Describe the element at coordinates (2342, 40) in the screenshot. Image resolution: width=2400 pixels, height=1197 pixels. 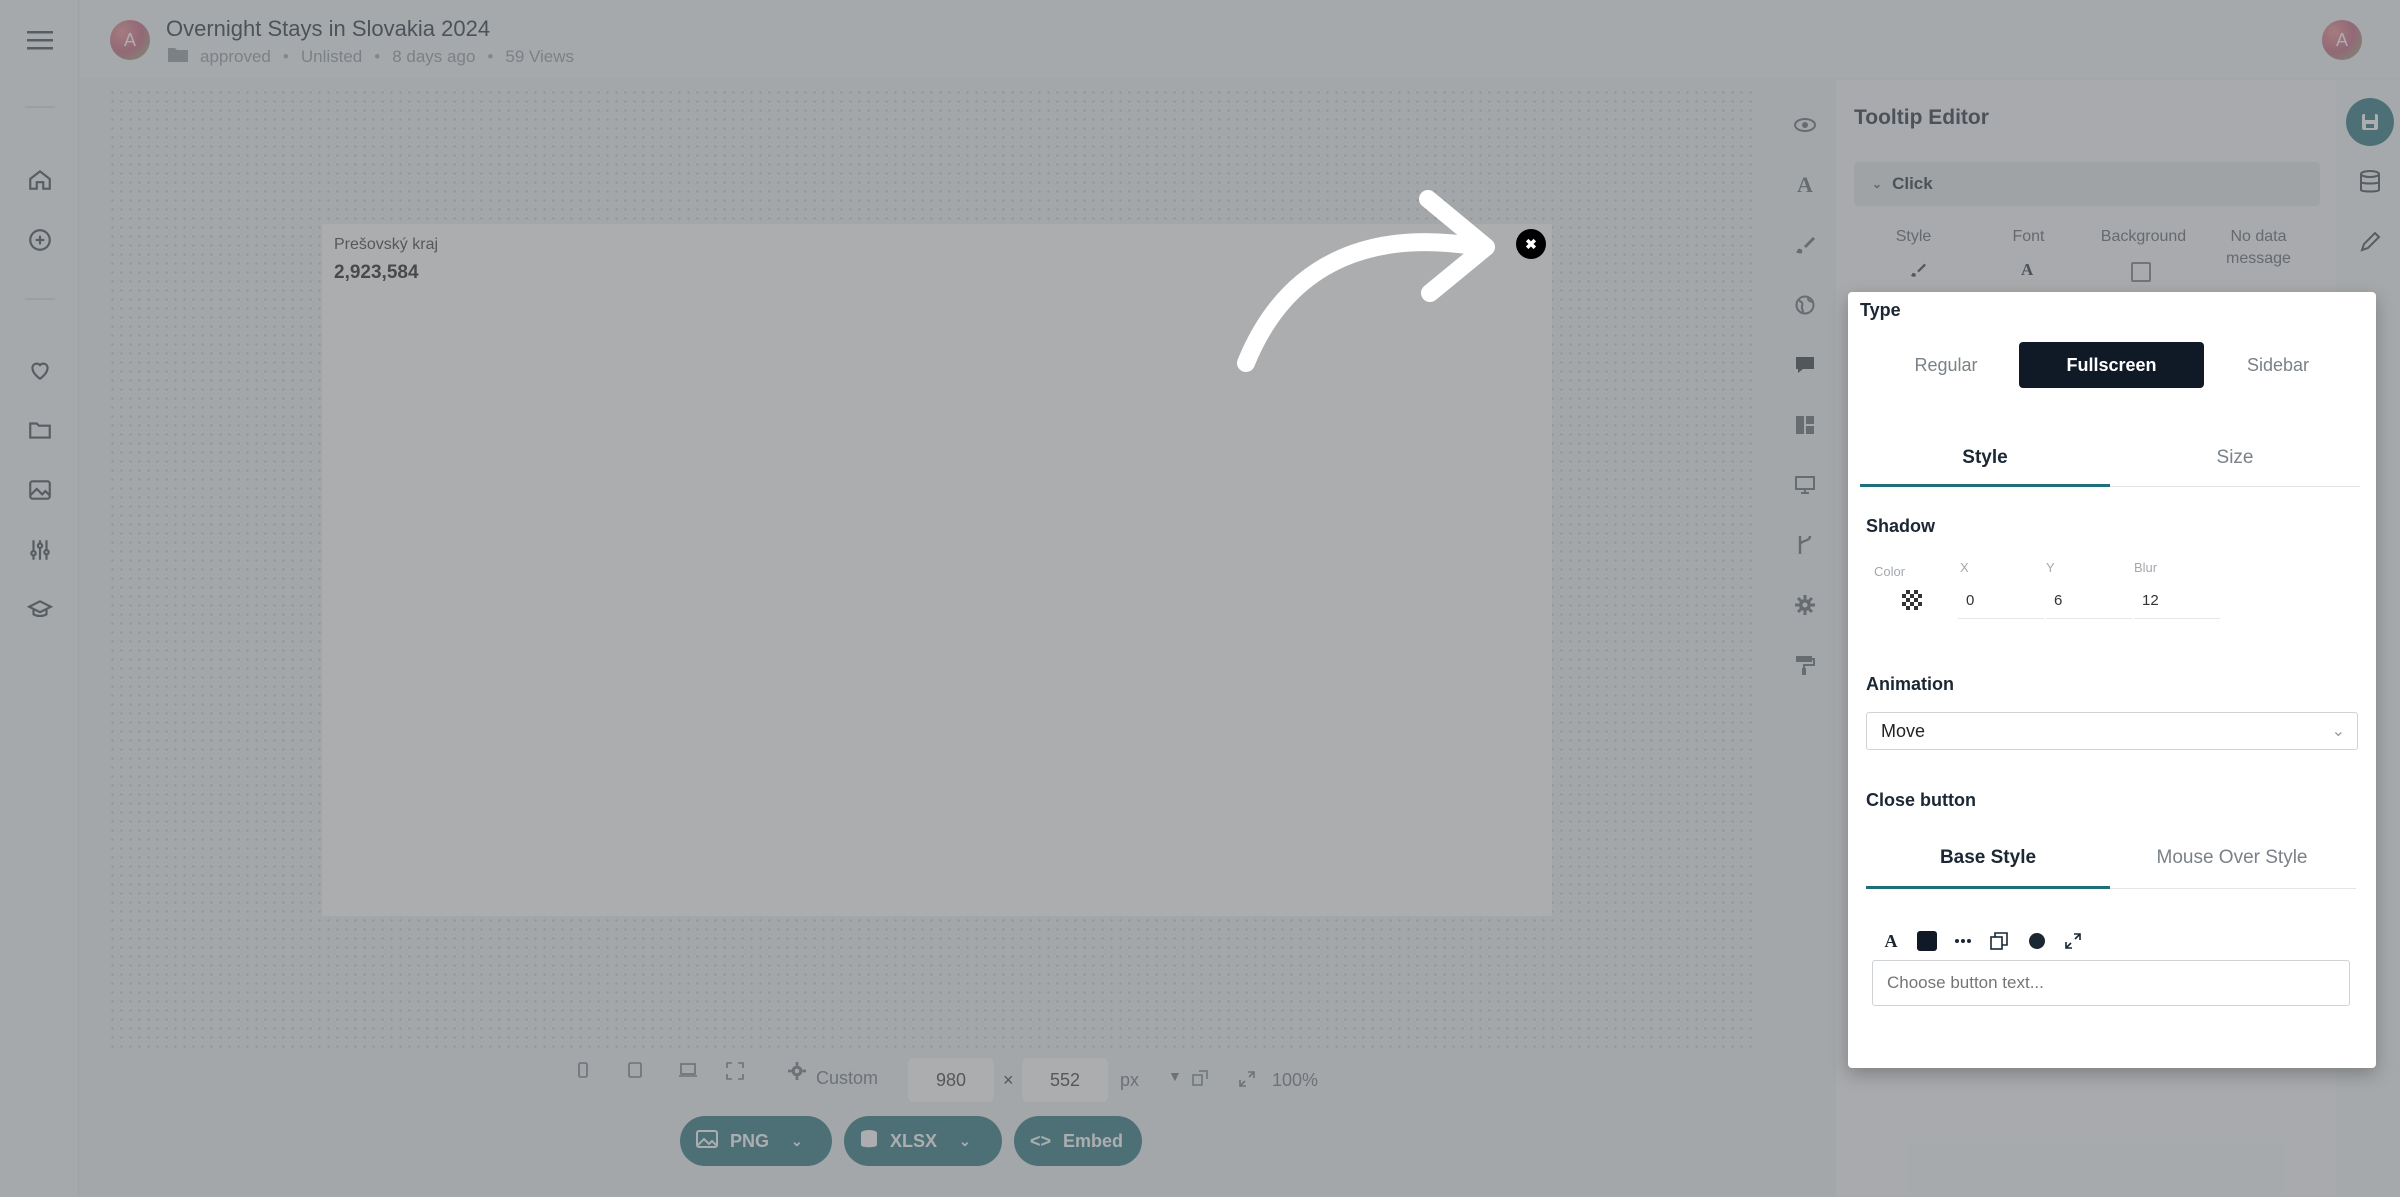
I see `user-avatar: A` at that location.